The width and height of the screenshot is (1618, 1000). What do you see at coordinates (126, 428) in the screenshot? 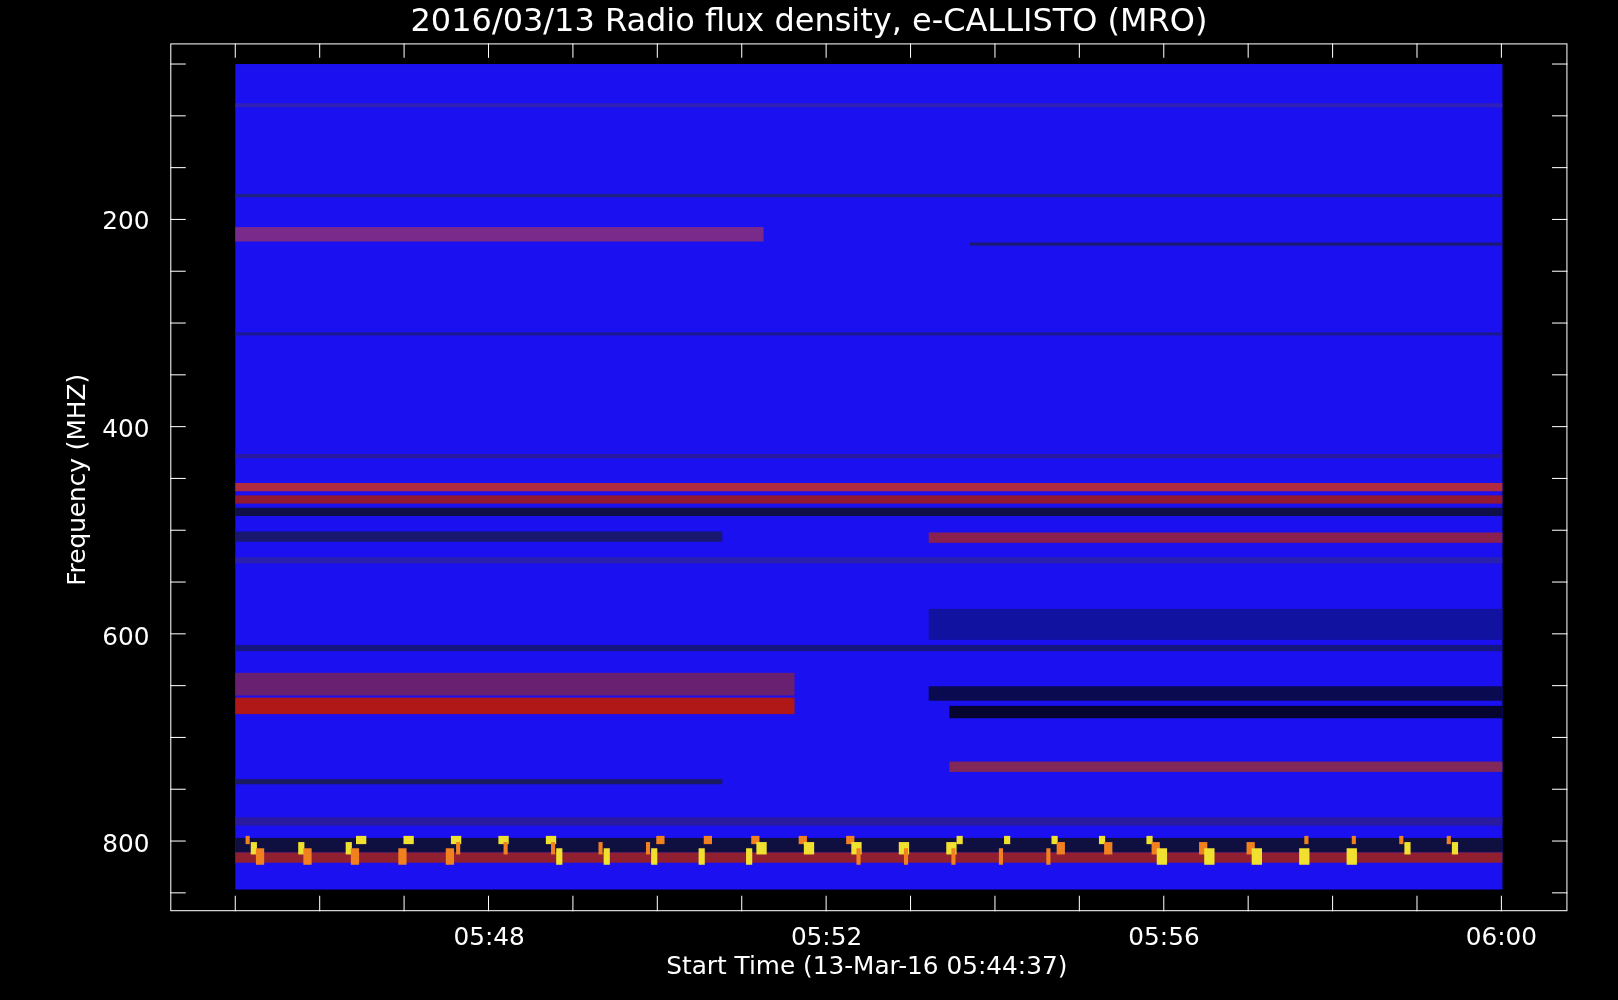
I see `y-tick-label: 400` at bounding box center [126, 428].